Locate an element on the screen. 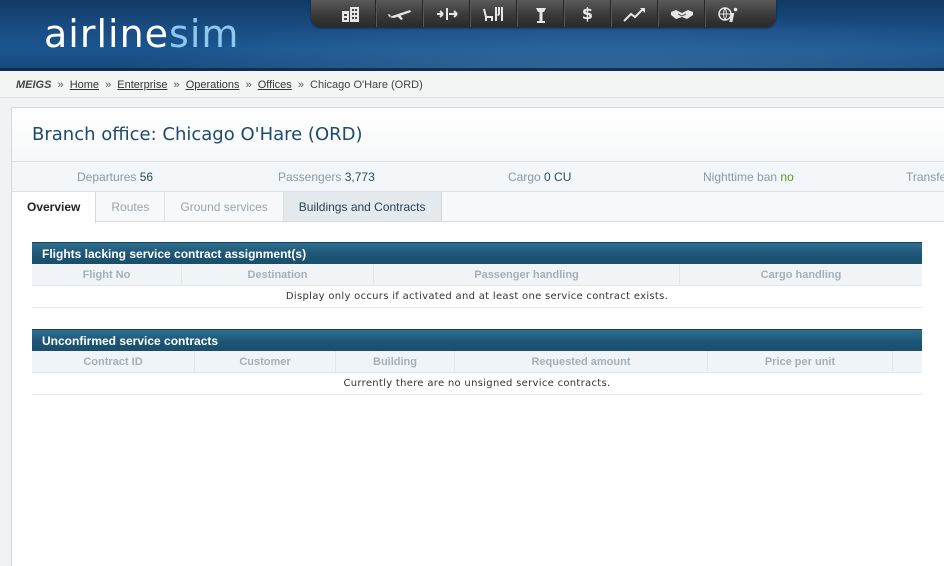 The width and height of the screenshot is (944, 566). nav-offices-button is located at coordinates (352, 13).